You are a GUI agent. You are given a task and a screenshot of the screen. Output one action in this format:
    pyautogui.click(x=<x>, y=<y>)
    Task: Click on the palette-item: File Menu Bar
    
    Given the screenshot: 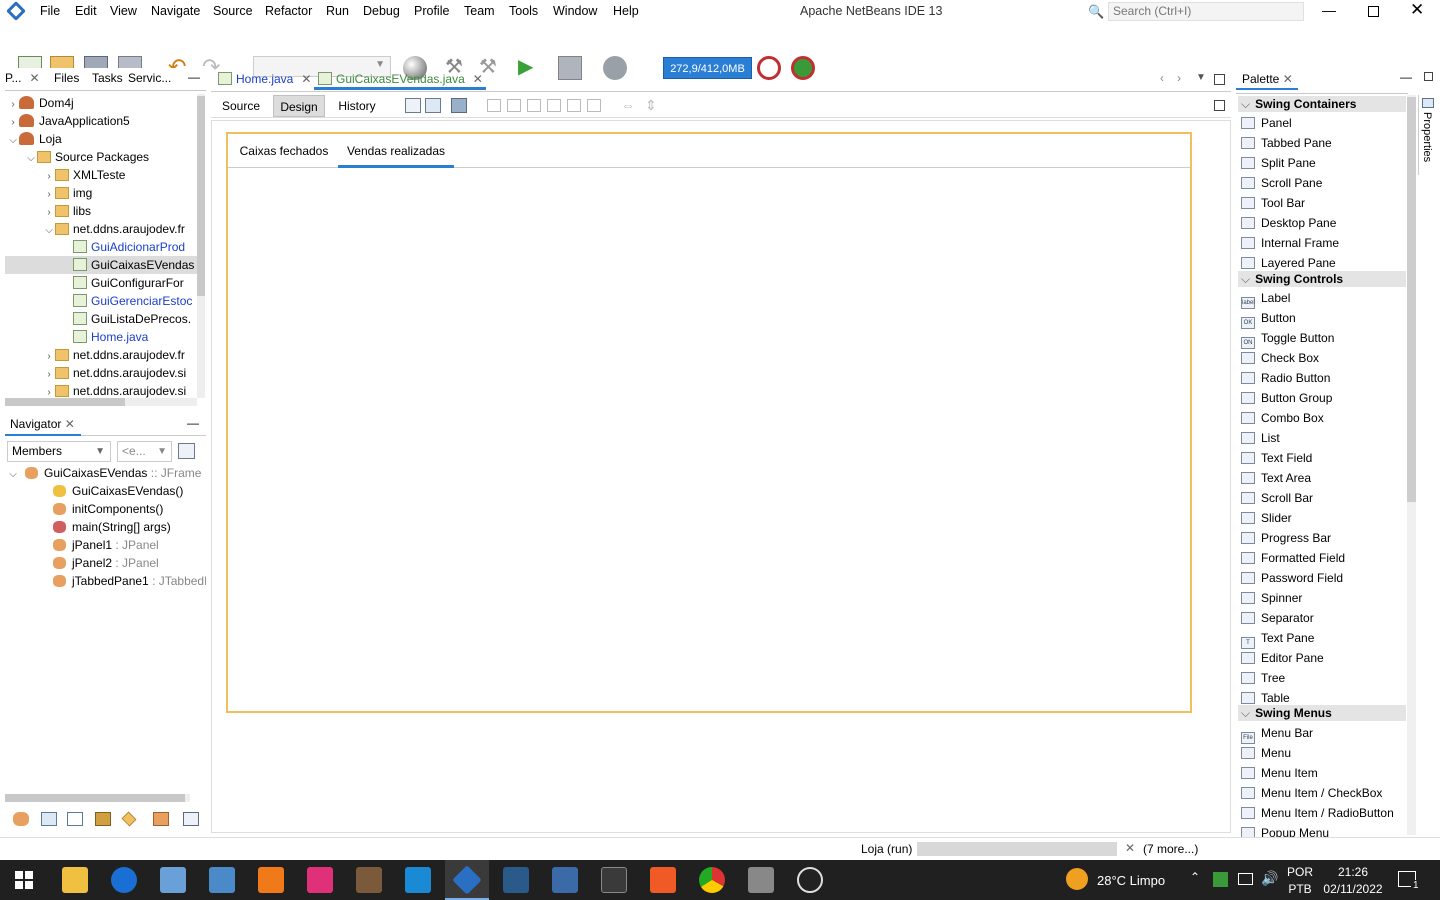 What is the action you would take?
    pyautogui.click(x=1322, y=733)
    